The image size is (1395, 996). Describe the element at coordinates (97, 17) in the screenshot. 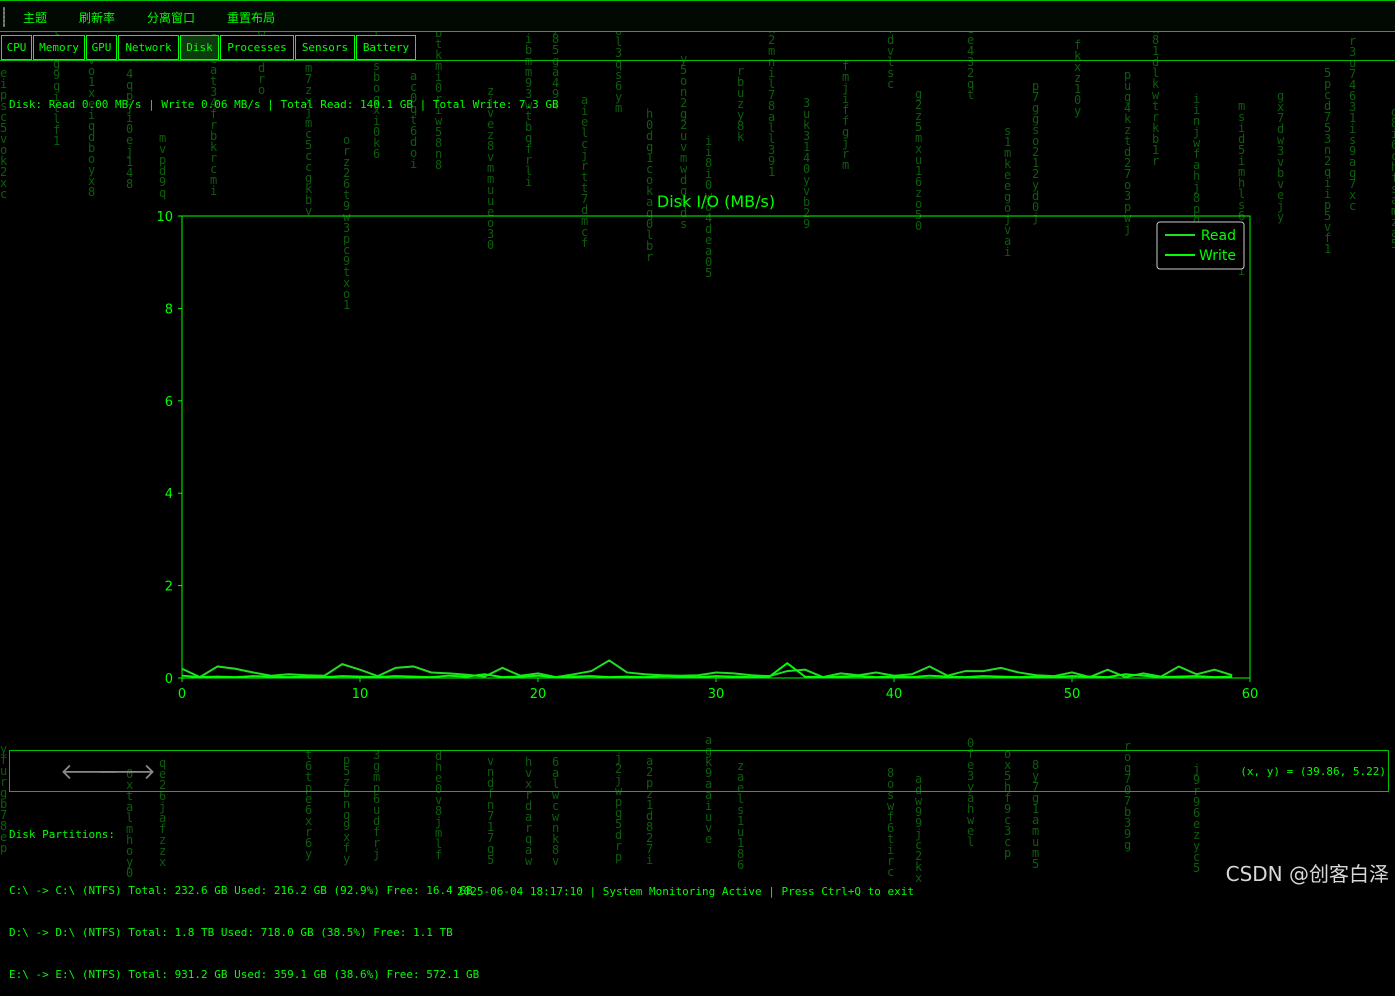

I see `menu-refresh-rate: 刷新率` at that location.